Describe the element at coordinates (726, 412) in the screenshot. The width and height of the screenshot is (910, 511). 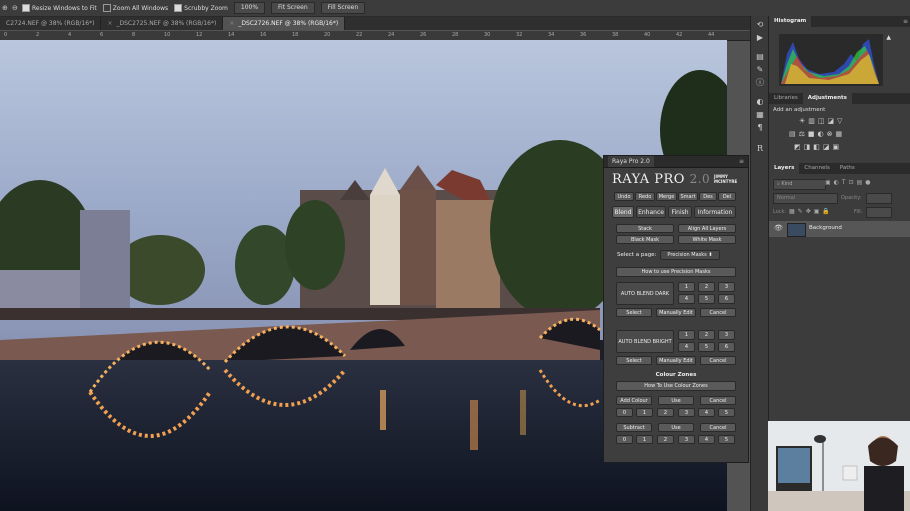
I see `add-zone-5-button: 5` at that location.